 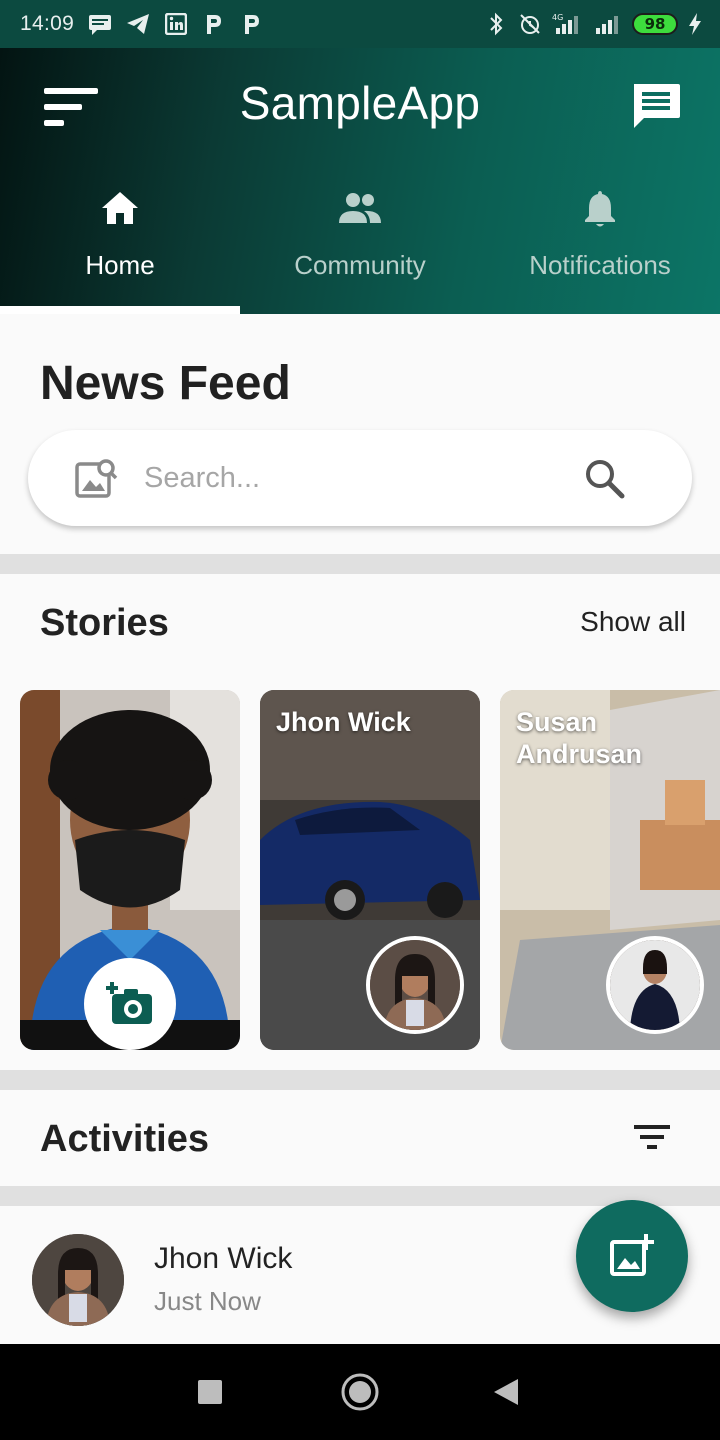 What do you see at coordinates (176, 24) in the screenshot?
I see `linkedin-icon` at bounding box center [176, 24].